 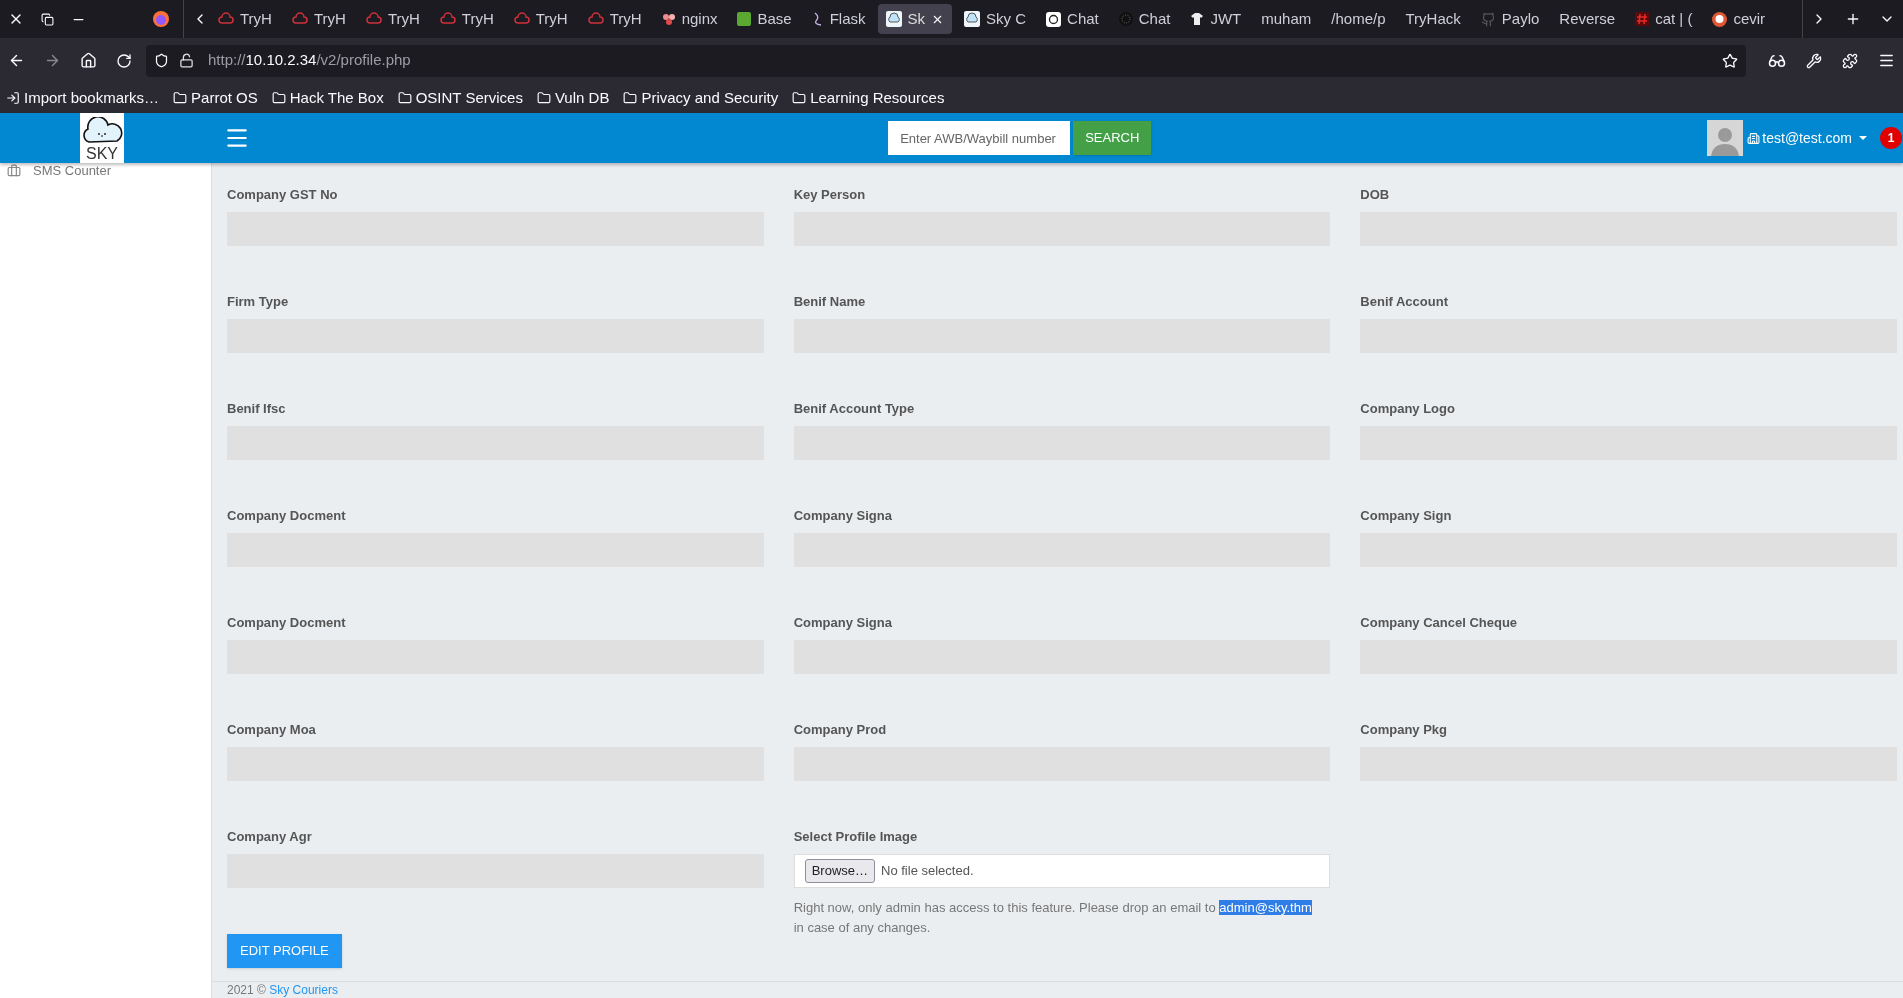 What do you see at coordinates (1863, 138) in the screenshot?
I see `caret-icon` at bounding box center [1863, 138].